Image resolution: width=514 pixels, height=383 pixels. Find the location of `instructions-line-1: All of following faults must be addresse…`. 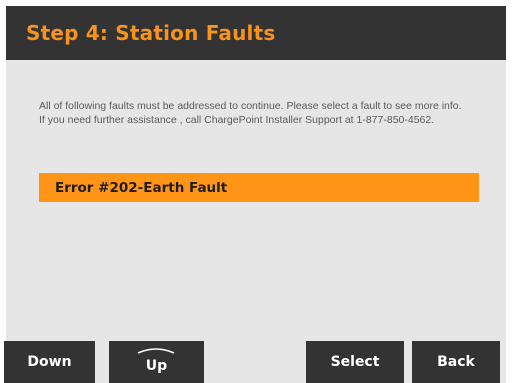

instructions-line-1: All of following faults must be addresse… is located at coordinates (250, 106).